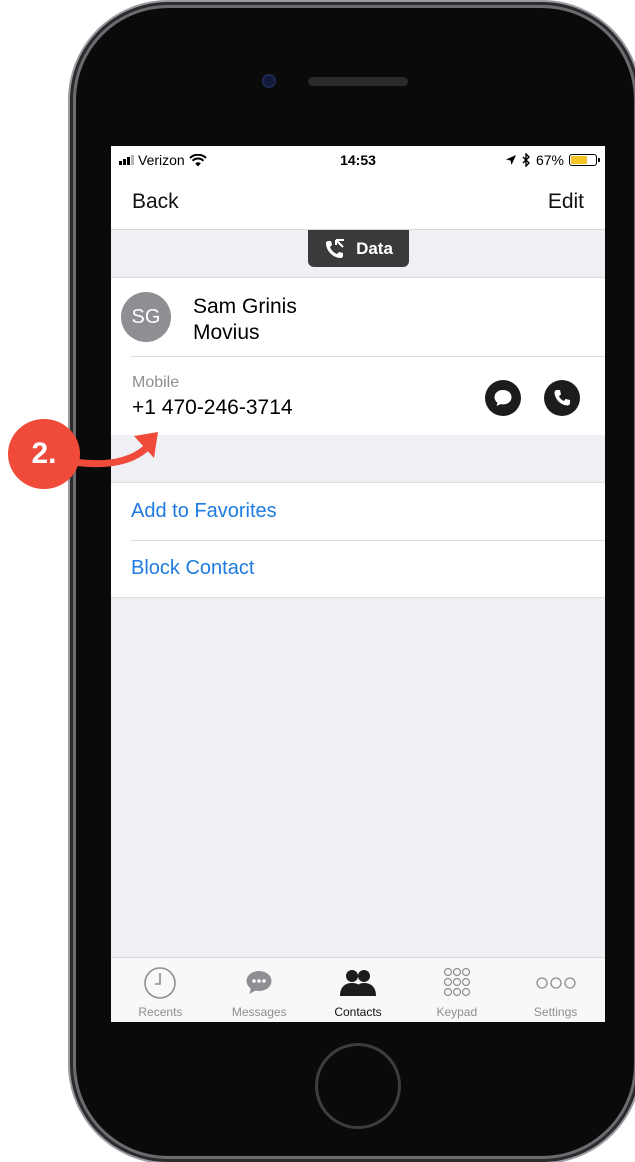  What do you see at coordinates (160, 983) in the screenshot?
I see `clock-icon` at bounding box center [160, 983].